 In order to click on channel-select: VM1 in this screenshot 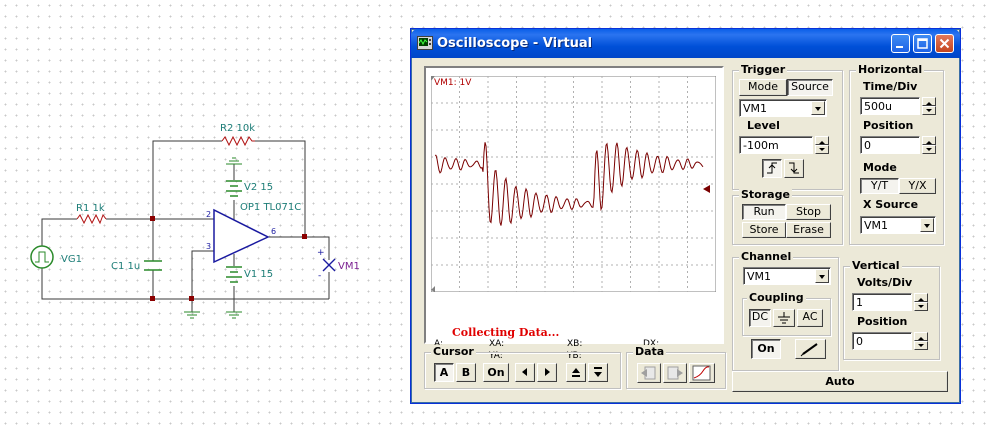, I will do `click(787, 276)`.